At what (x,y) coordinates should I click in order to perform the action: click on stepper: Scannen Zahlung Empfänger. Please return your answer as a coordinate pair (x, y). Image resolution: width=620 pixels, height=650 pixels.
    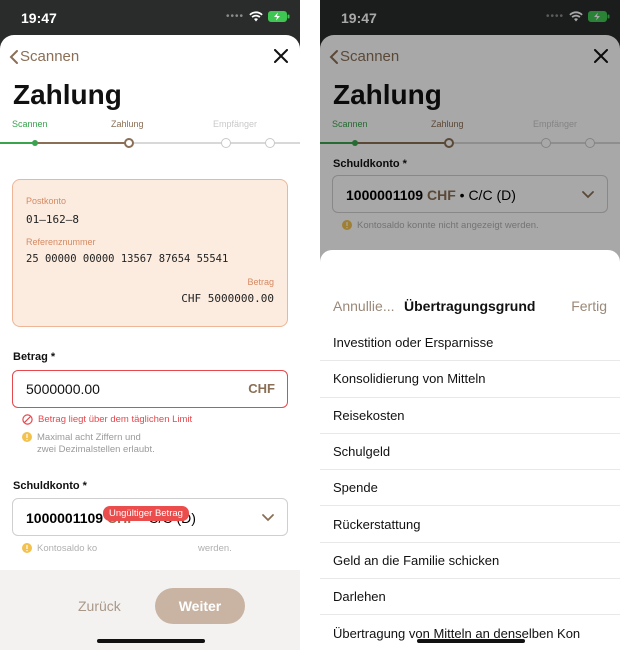
    Looking at the image, I should click on (150, 134).